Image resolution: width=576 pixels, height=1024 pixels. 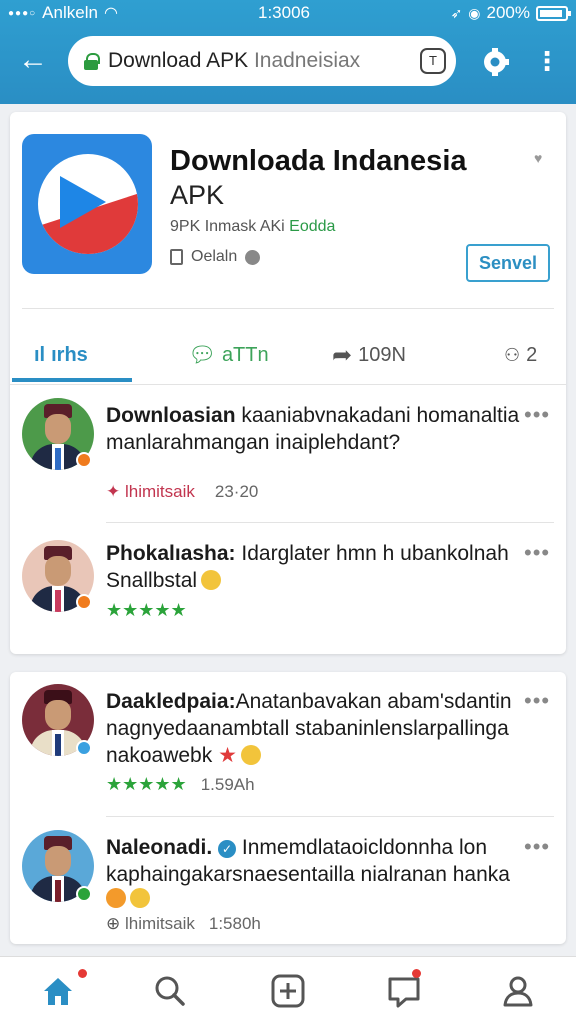 What do you see at coordinates (253, 226) in the screenshot?
I see `app-meta: 9PK Inmask AKi Eodda` at bounding box center [253, 226].